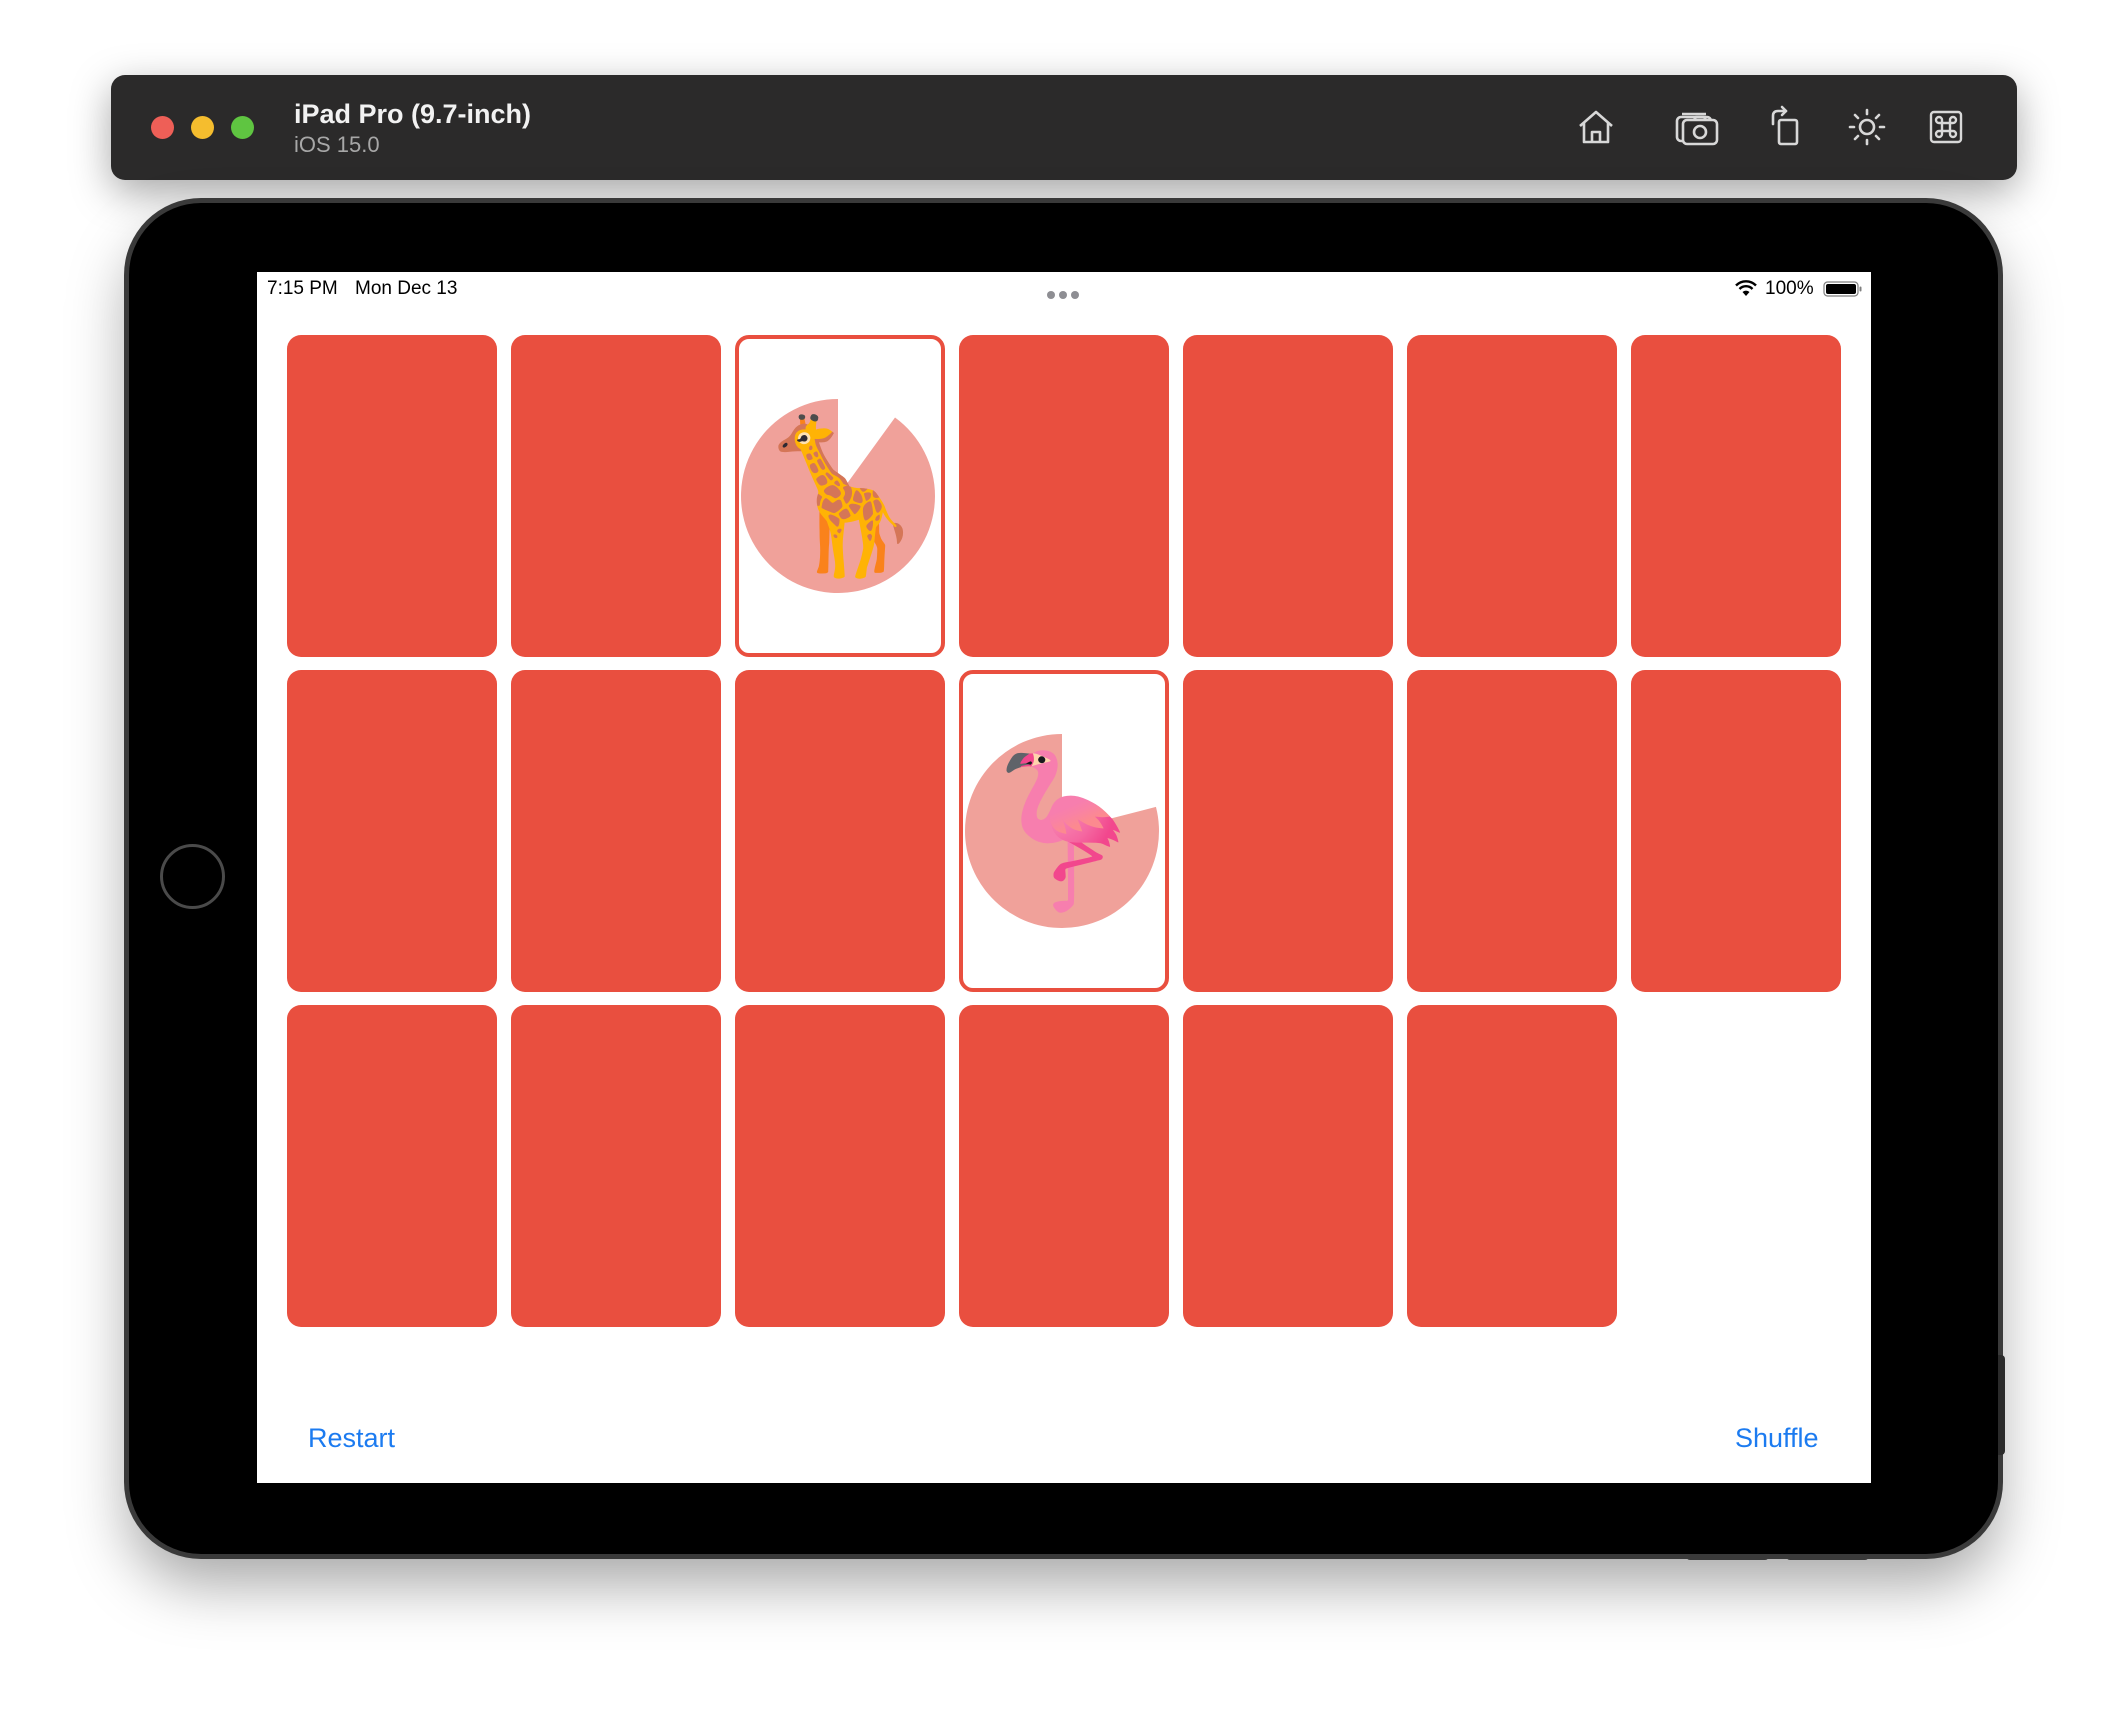 The image size is (2128, 1722). Describe the element at coordinates (2001, 1405) in the screenshot. I see `side-button` at that location.